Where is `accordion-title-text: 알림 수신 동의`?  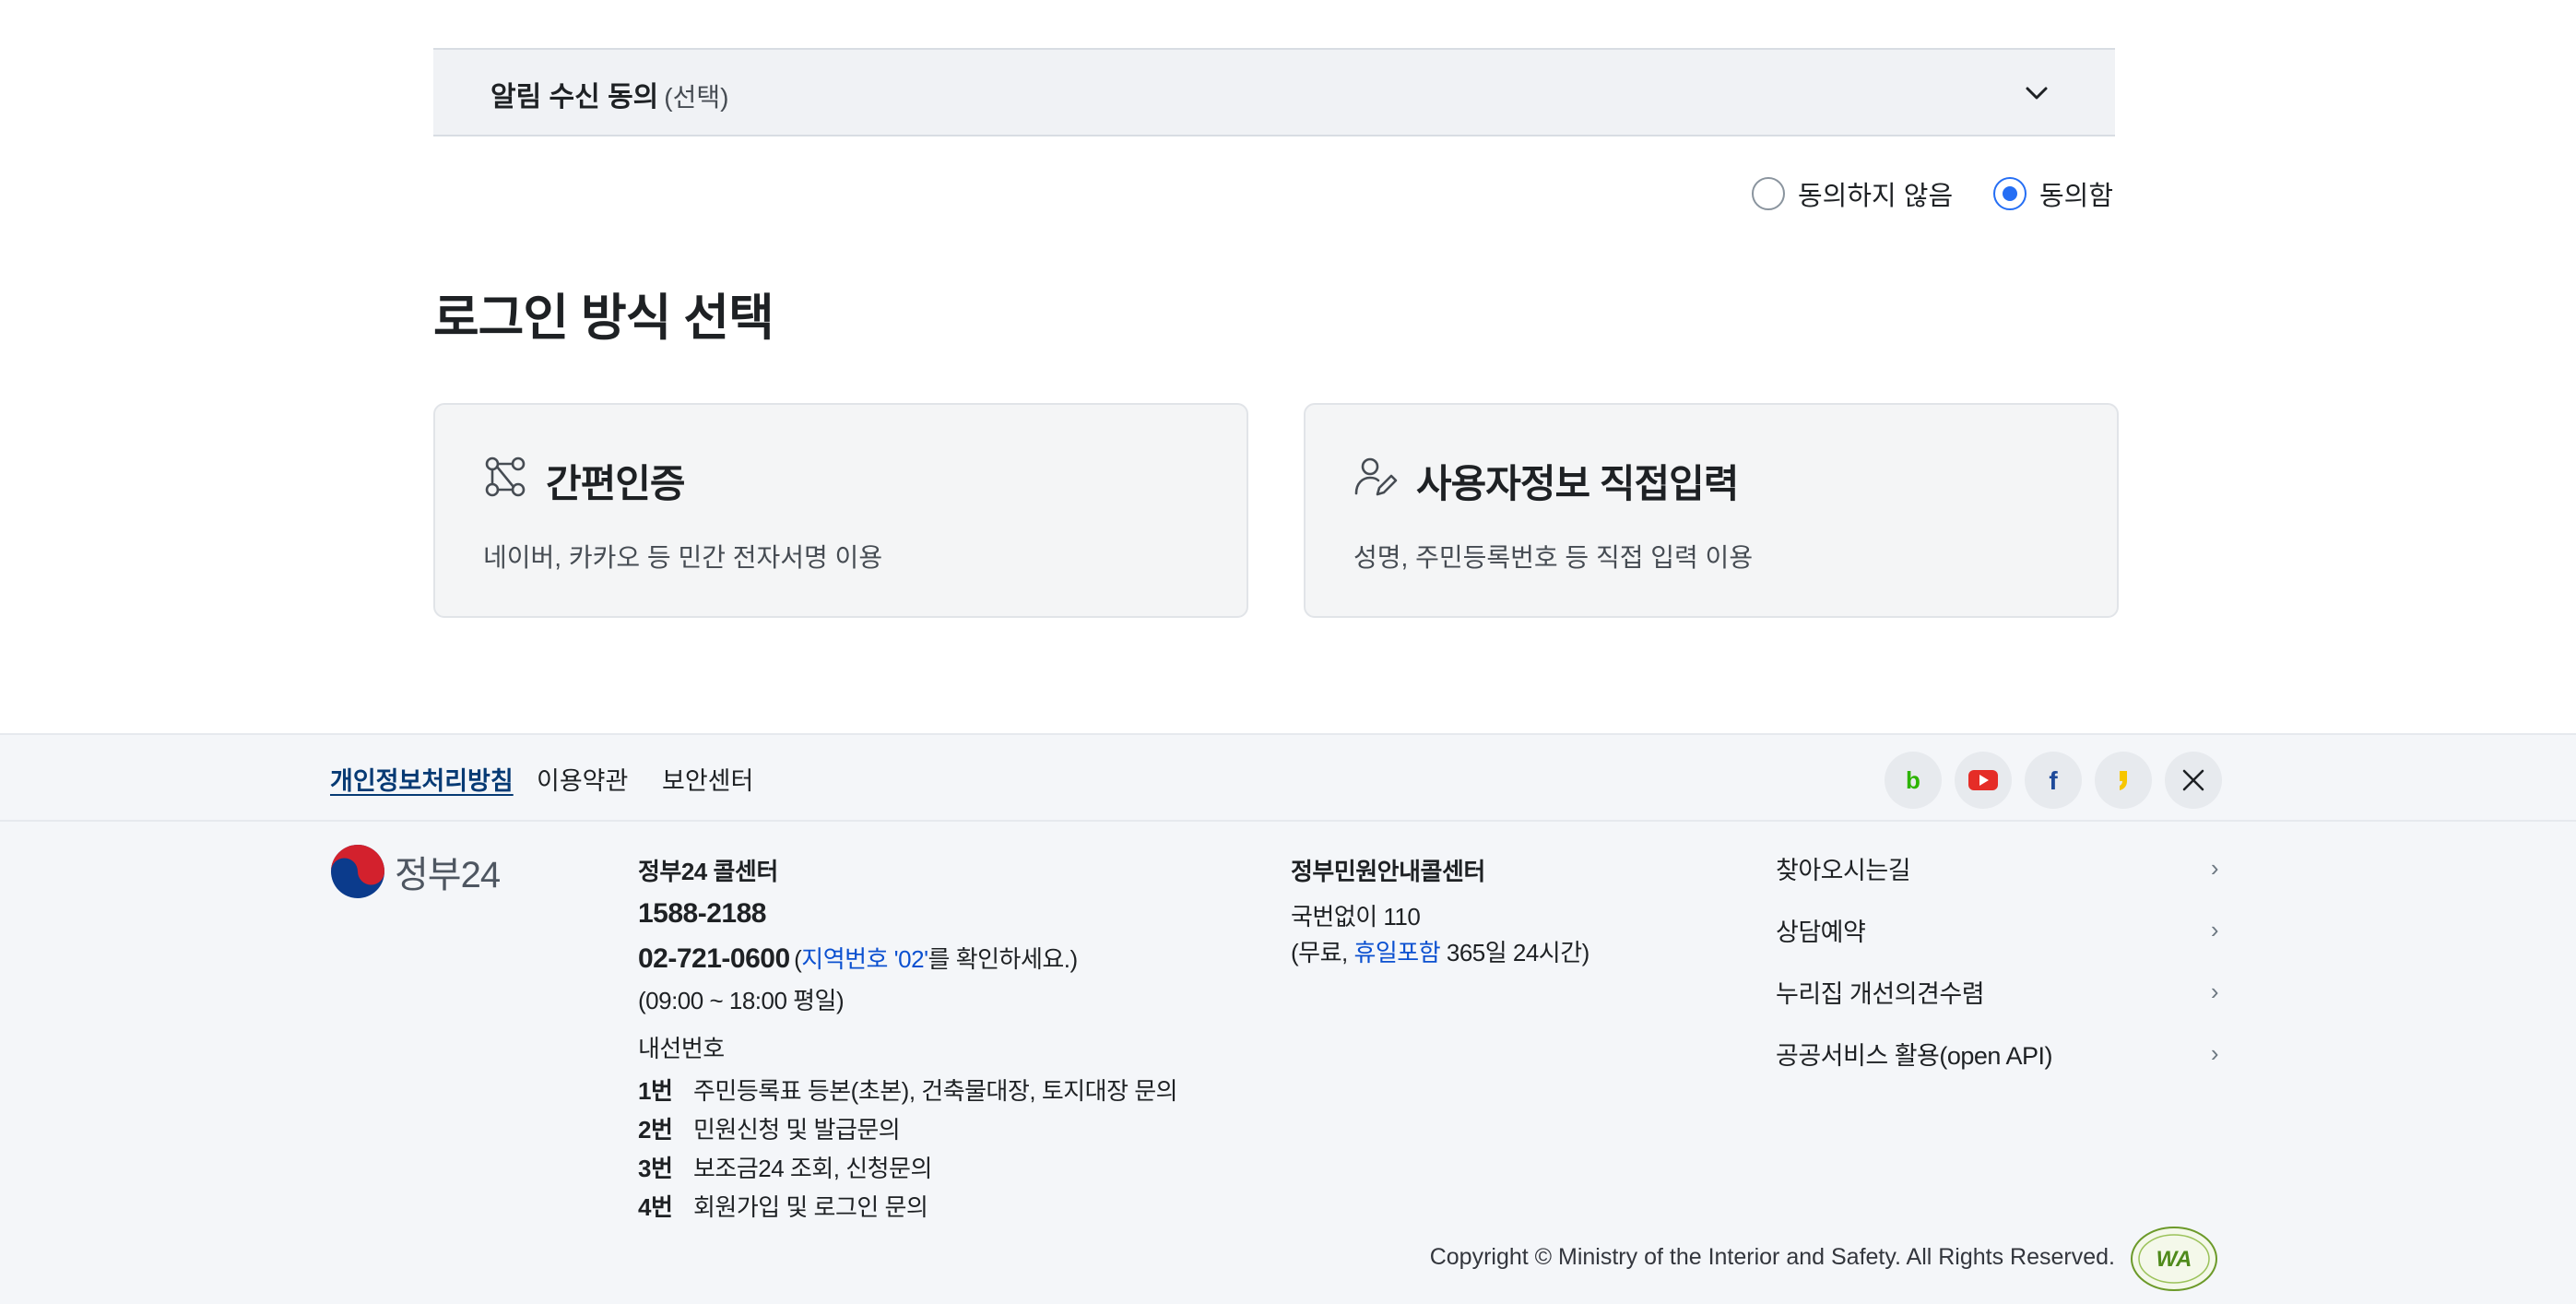 accordion-title-text: 알림 수신 동의 is located at coordinates (574, 97).